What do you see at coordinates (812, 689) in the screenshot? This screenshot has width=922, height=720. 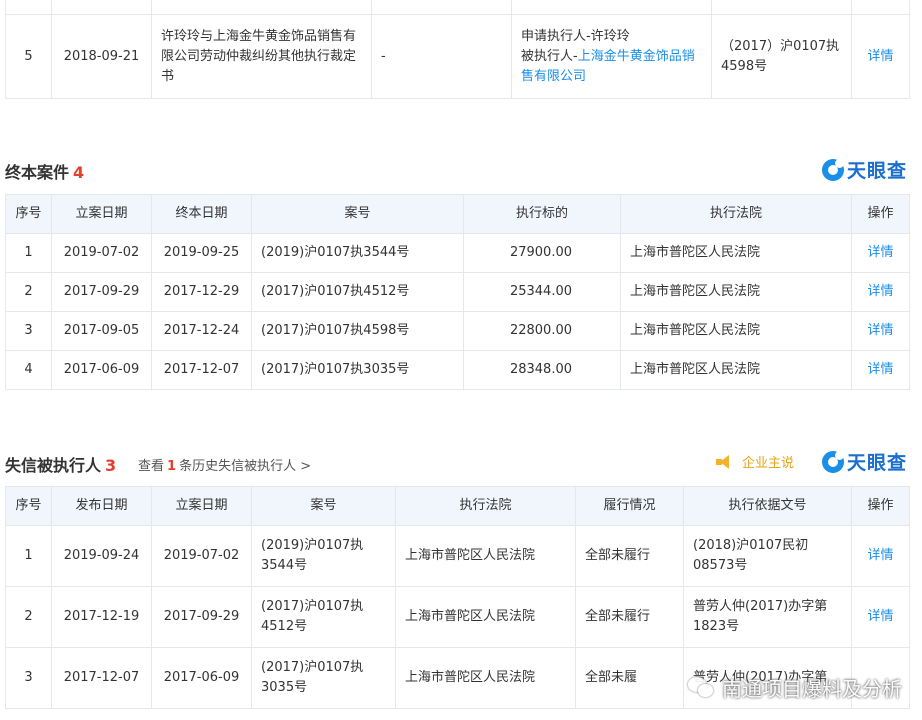 I see `watermark-text: 南通项目爆料及分析` at bounding box center [812, 689].